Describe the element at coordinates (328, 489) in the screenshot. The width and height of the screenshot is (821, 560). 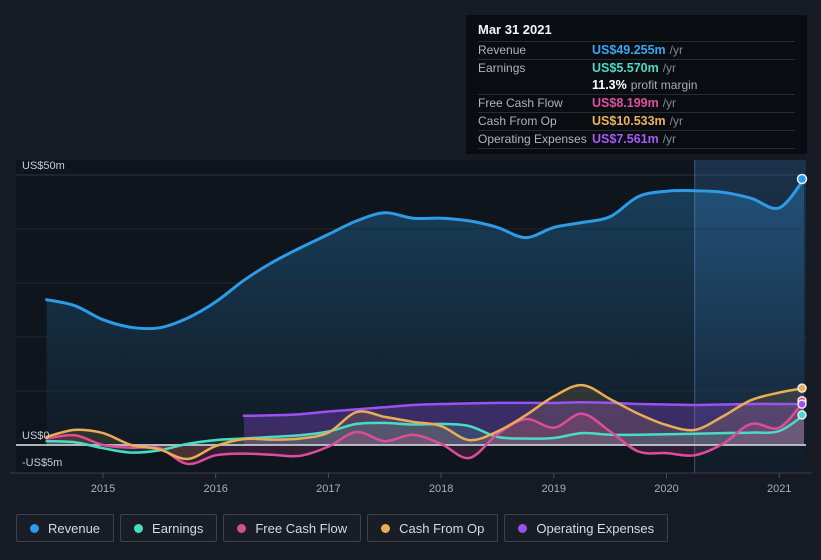
I see `x-axis-label: 2017` at that location.